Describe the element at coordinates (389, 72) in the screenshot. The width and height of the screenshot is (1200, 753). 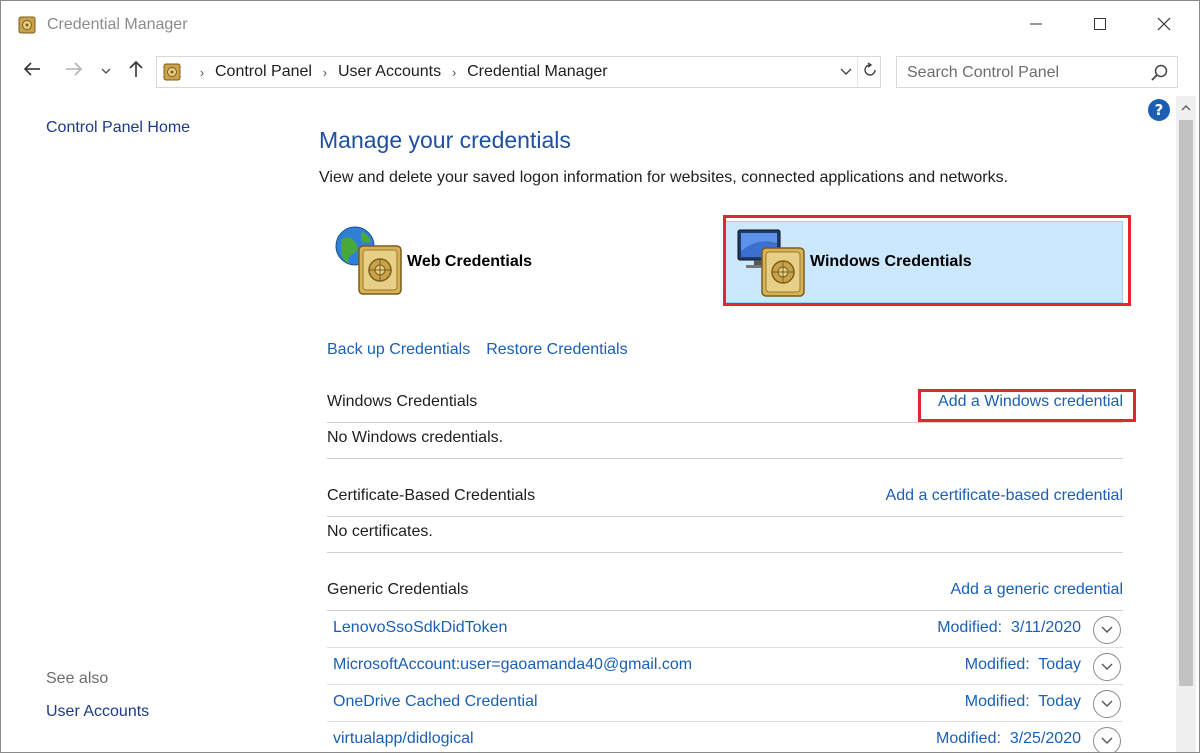
I see `breadcrumb-user-accounts: User Accounts` at that location.